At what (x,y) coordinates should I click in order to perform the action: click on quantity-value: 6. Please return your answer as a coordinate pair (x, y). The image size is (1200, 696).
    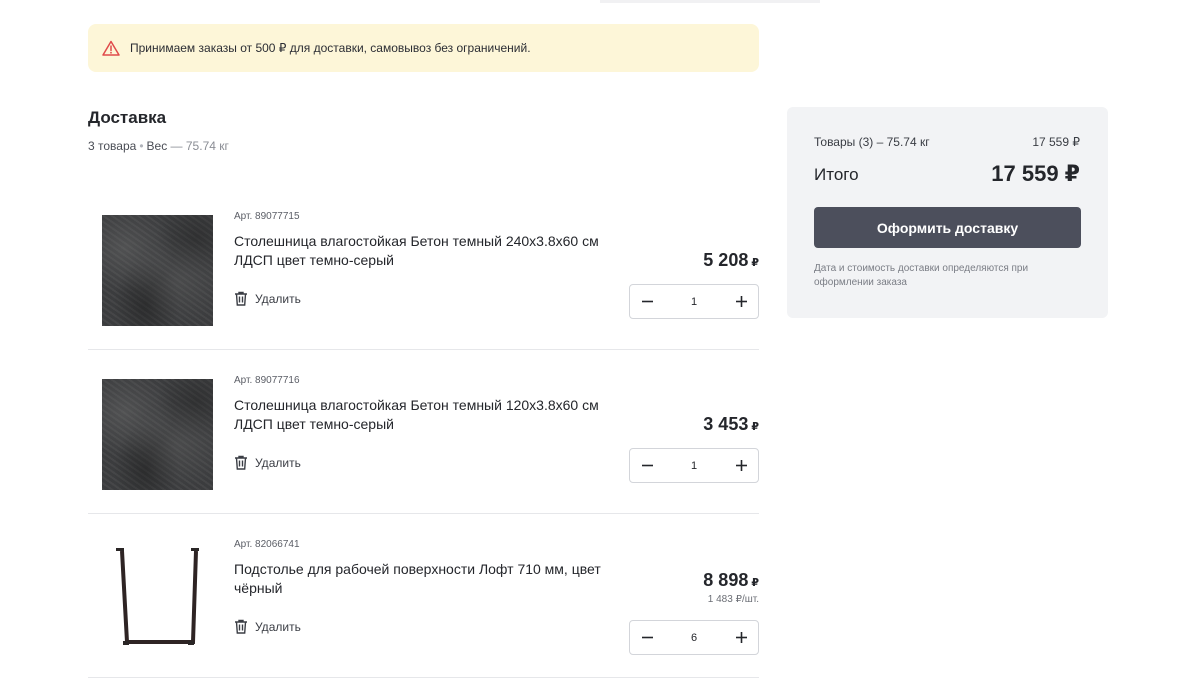
    Looking at the image, I should click on (694, 638).